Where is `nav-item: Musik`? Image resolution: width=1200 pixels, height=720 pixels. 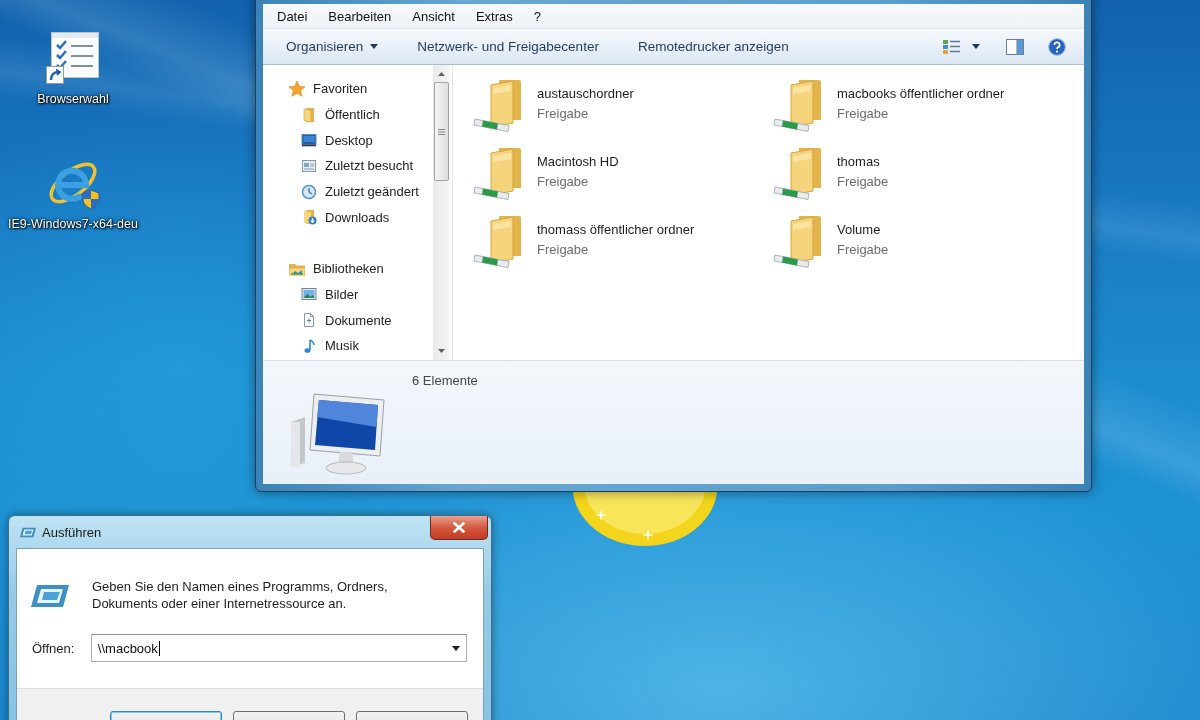 nav-item: Musik is located at coordinates (348, 345).